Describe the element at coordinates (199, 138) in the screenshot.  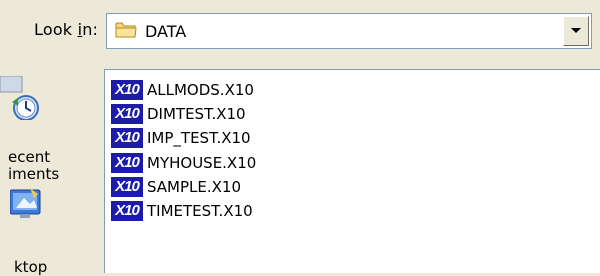
I see `file-name: IMP_TEST.X10` at that location.